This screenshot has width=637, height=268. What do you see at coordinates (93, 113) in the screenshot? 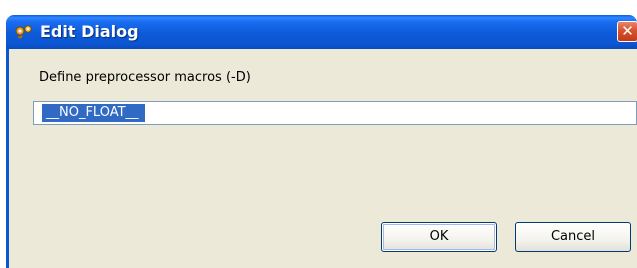
I see `macros-input-selected-text: __NO_FLOAT__` at bounding box center [93, 113].